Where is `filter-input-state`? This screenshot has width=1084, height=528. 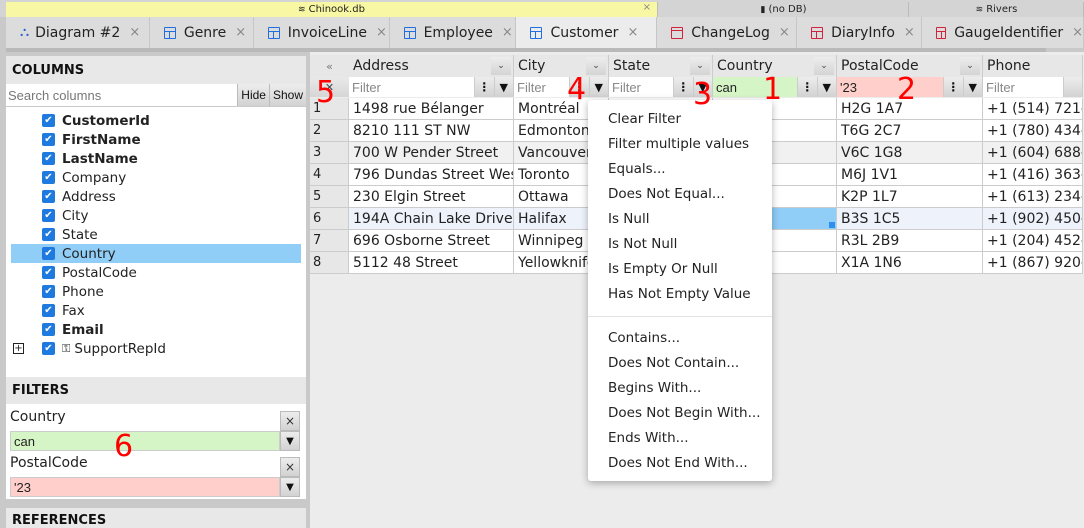 filter-input-state is located at coordinates (641, 87).